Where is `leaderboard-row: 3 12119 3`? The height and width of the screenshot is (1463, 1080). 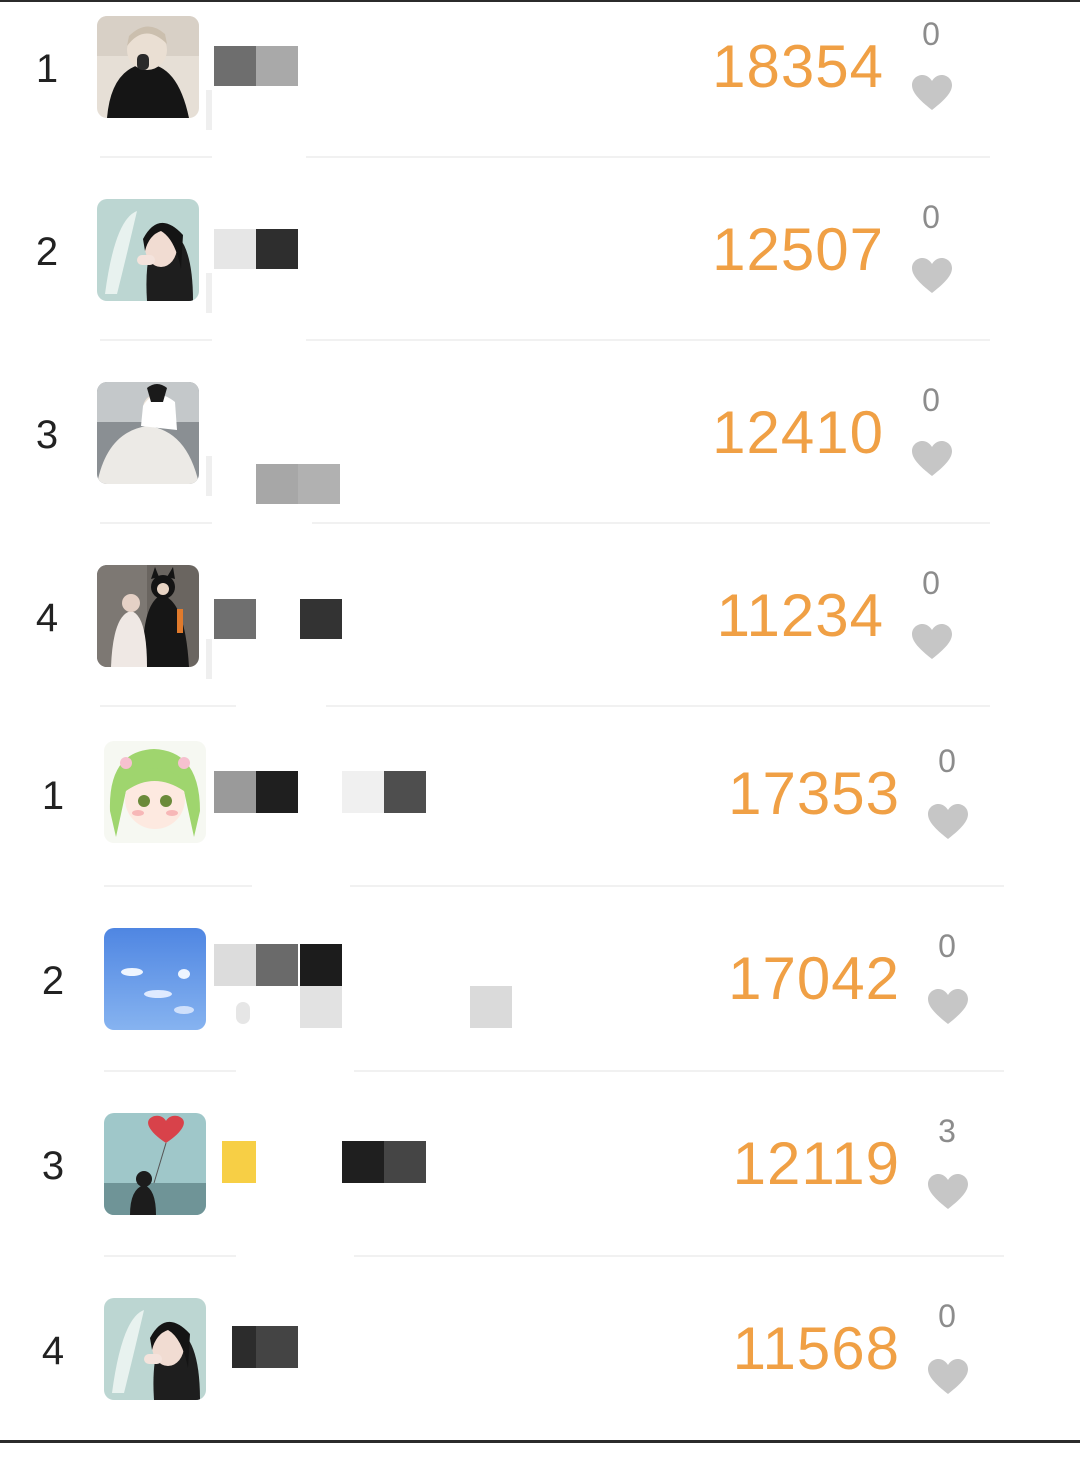 leaderboard-row: 3 12119 3 is located at coordinates (540, 1186).